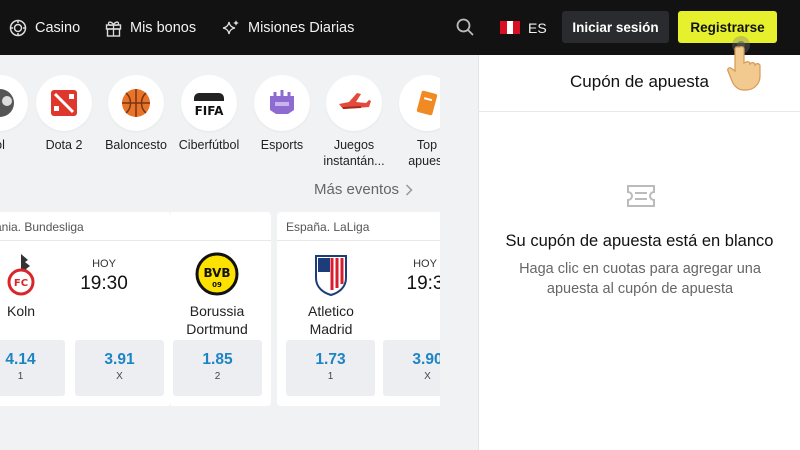  I want to click on nav-casino-label: Casino, so click(58, 27).